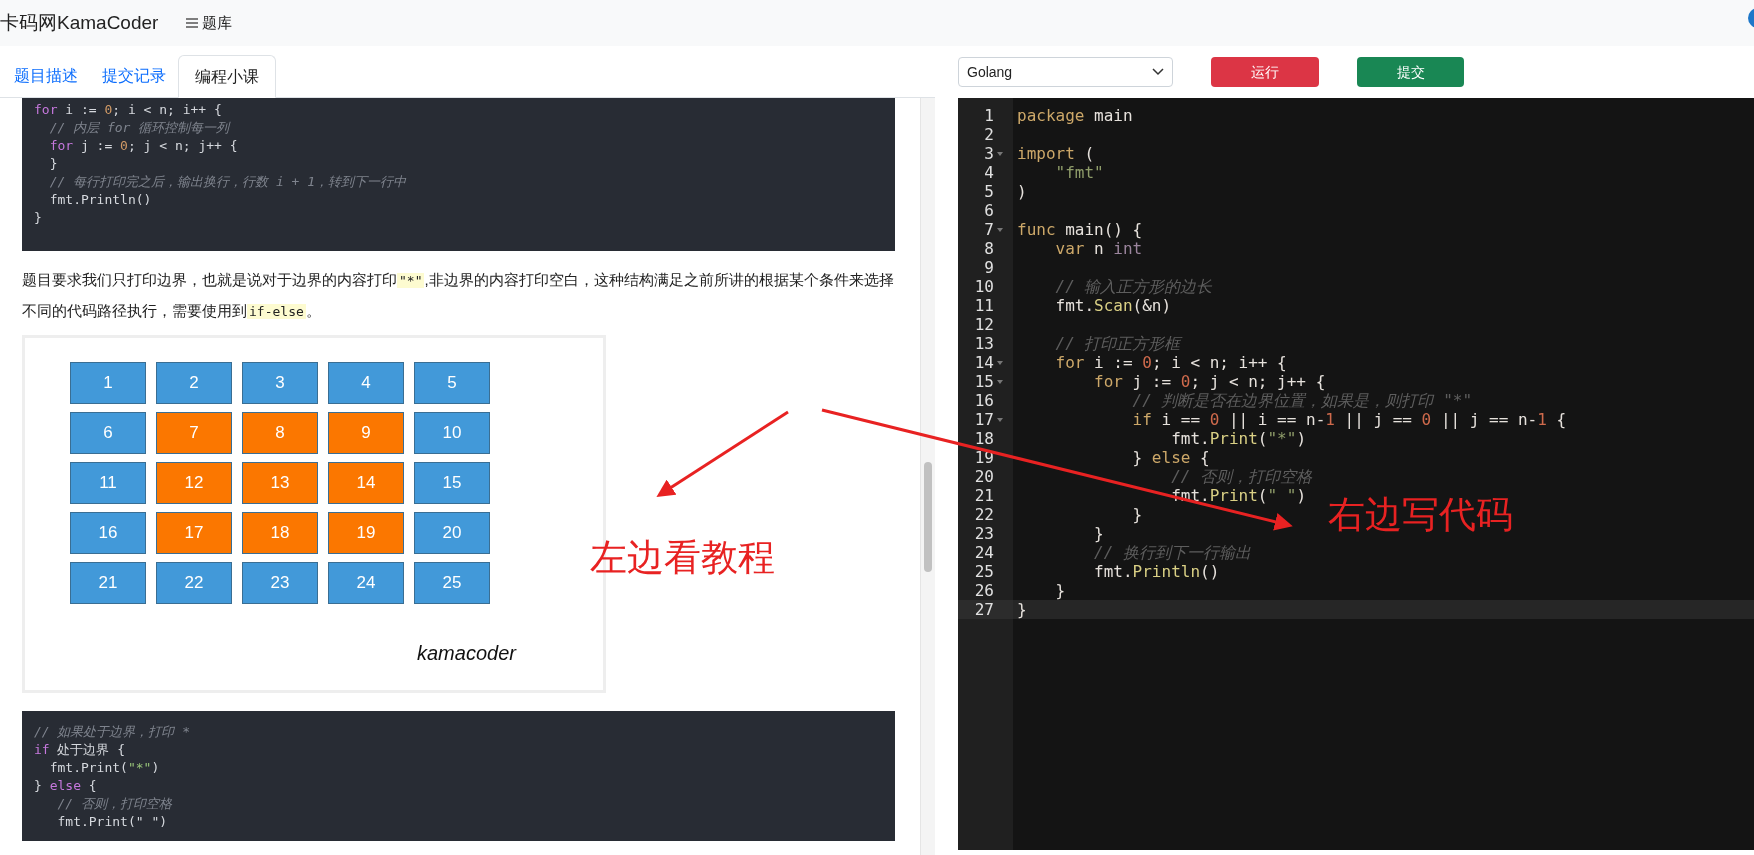 The image size is (1754, 855). What do you see at coordinates (983, 419) in the screenshot?
I see `line-number: 17` at bounding box center [983, 419].